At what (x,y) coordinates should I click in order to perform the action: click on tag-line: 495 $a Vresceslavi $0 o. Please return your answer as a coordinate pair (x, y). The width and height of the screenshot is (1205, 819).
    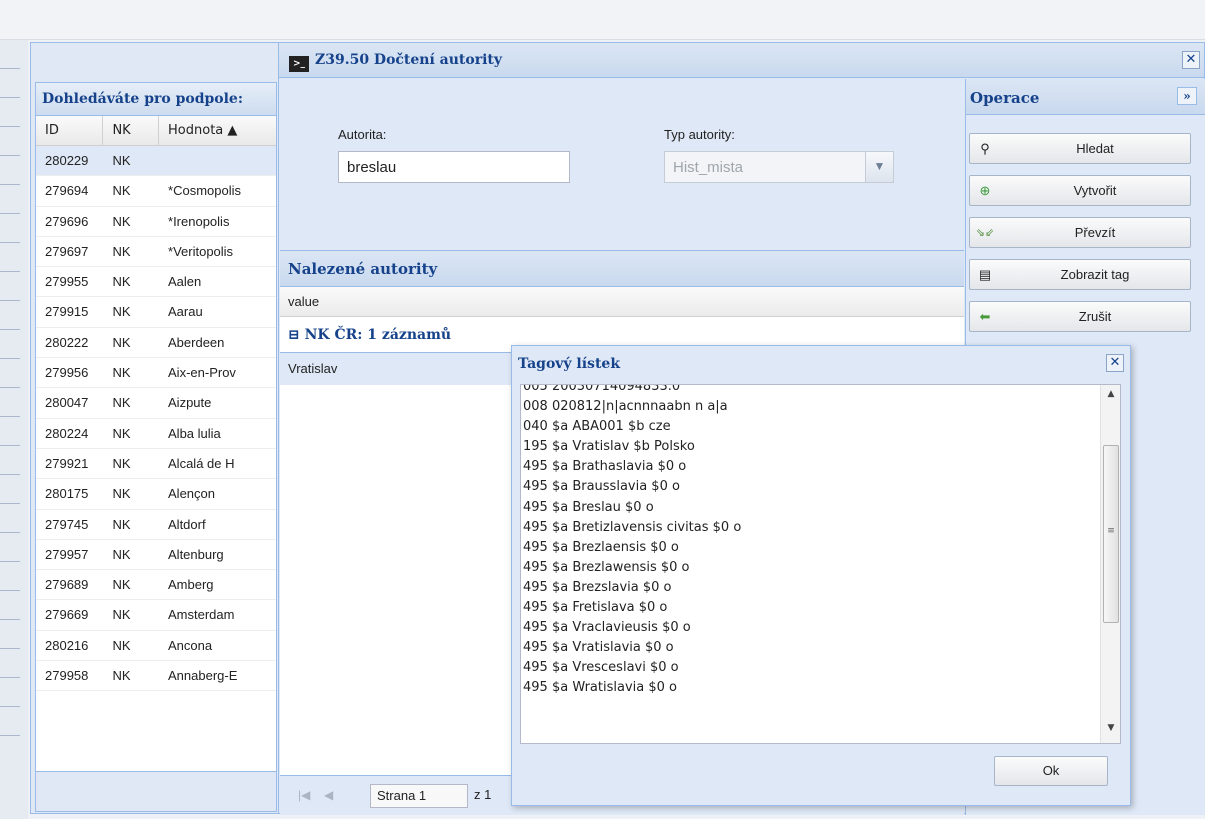
    Looking at the image, I should click on (601, 668).